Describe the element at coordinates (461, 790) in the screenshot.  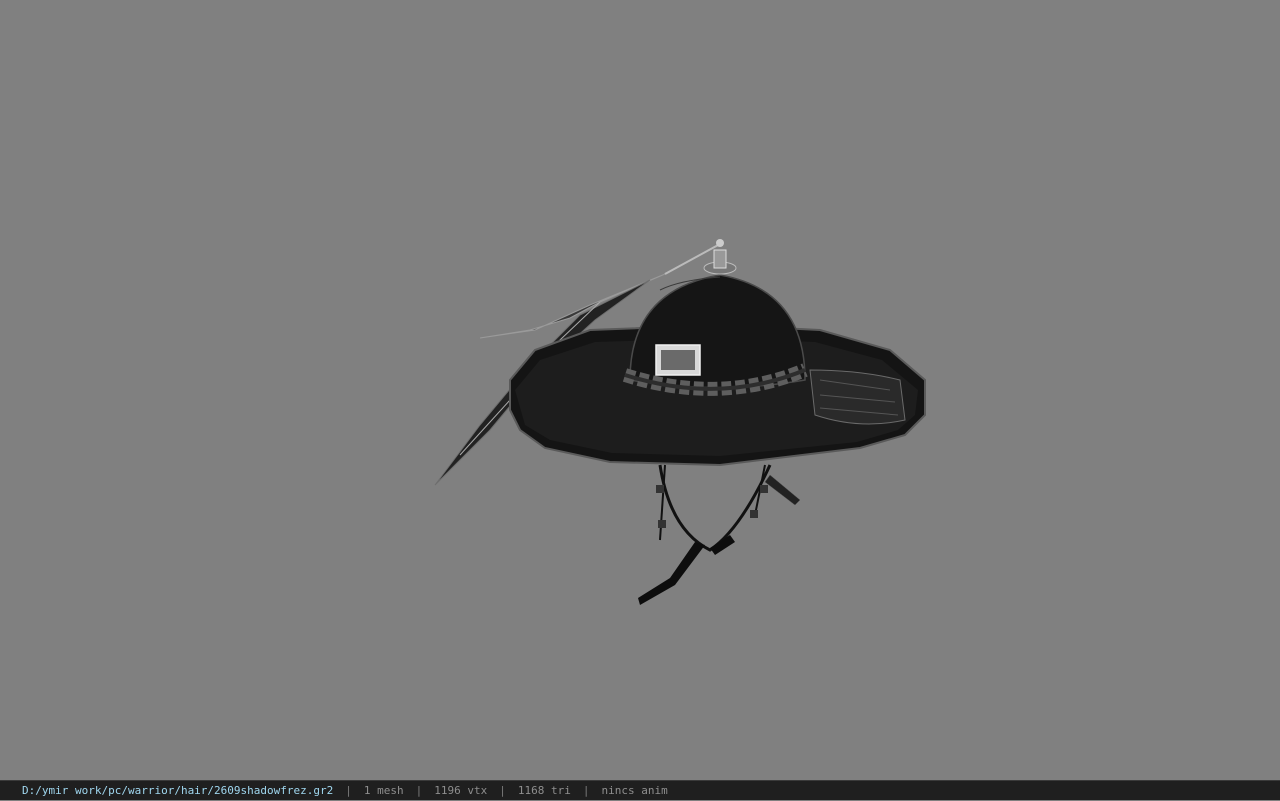
I see `vertex-count: 1196 vtx` at that location.